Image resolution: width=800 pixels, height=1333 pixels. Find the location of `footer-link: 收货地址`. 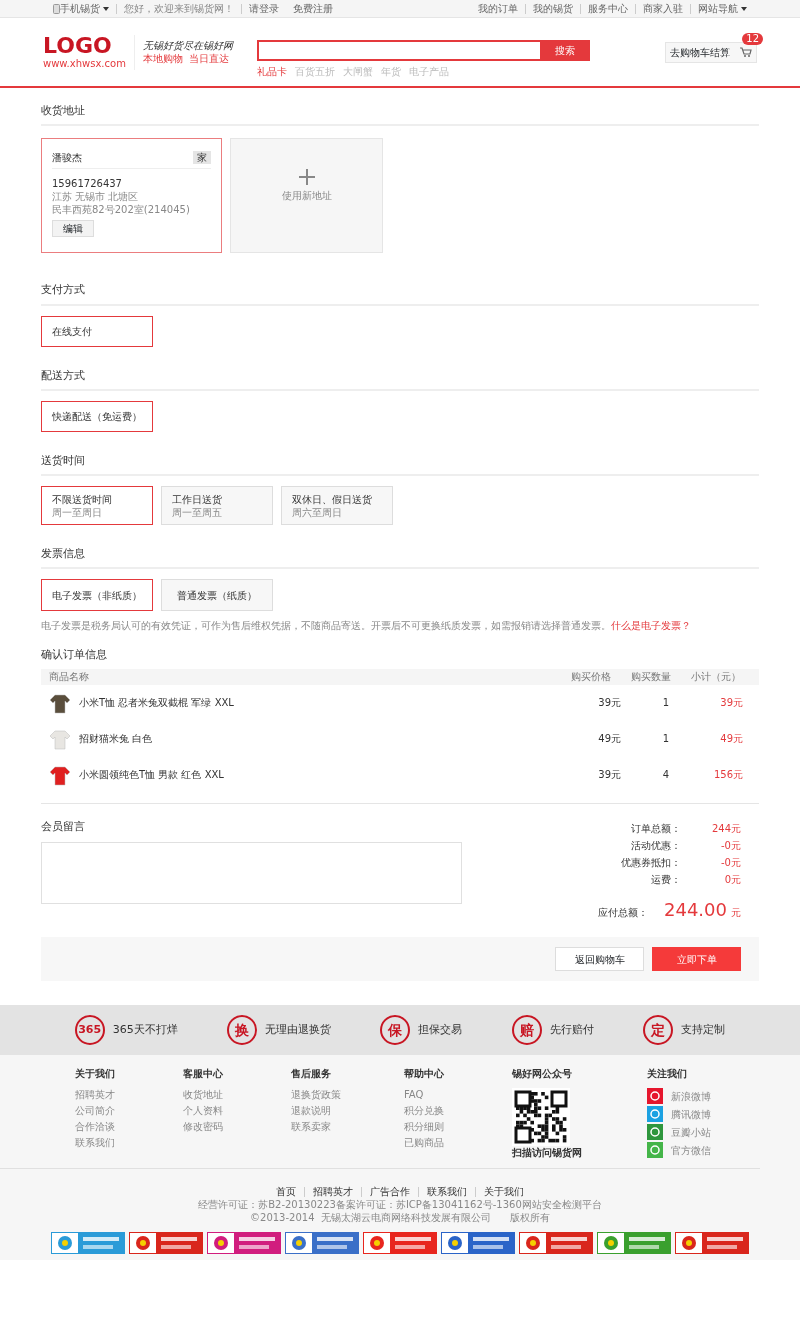

footer-link: 收货地址 is located at coordinates (237, 1095).